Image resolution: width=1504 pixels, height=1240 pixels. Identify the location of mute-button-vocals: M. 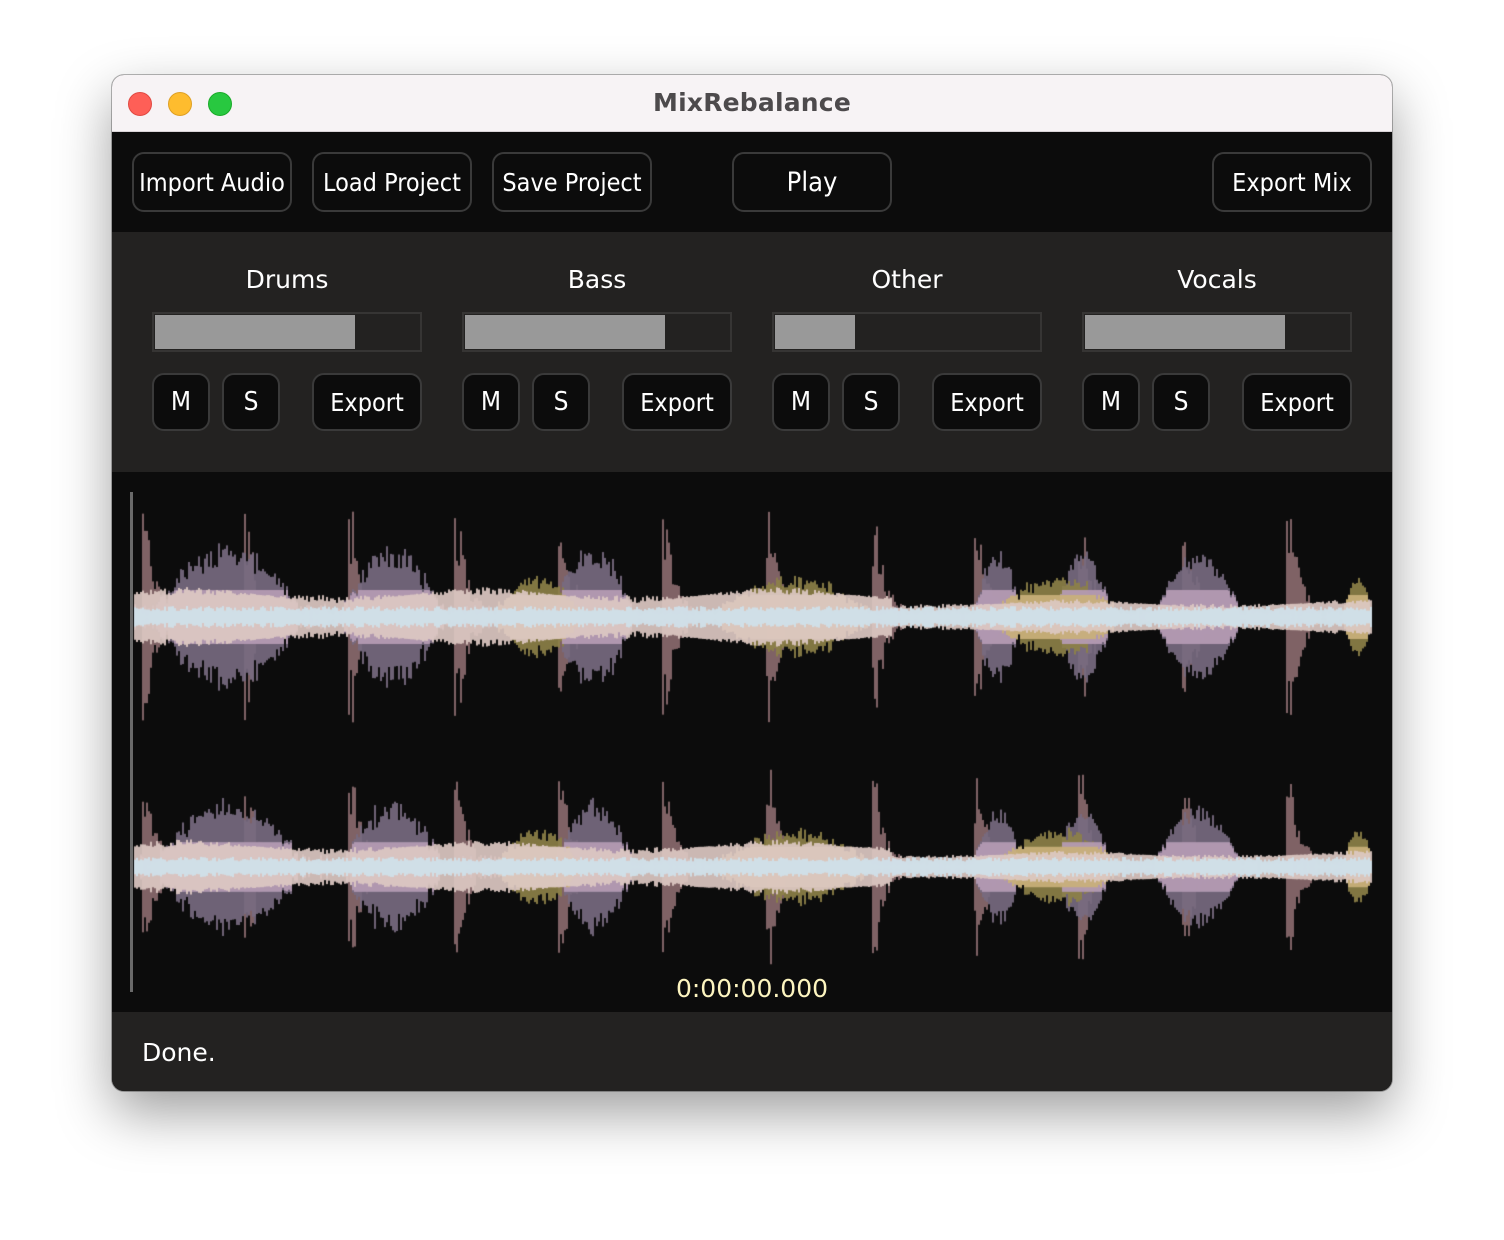
(1111, 402).